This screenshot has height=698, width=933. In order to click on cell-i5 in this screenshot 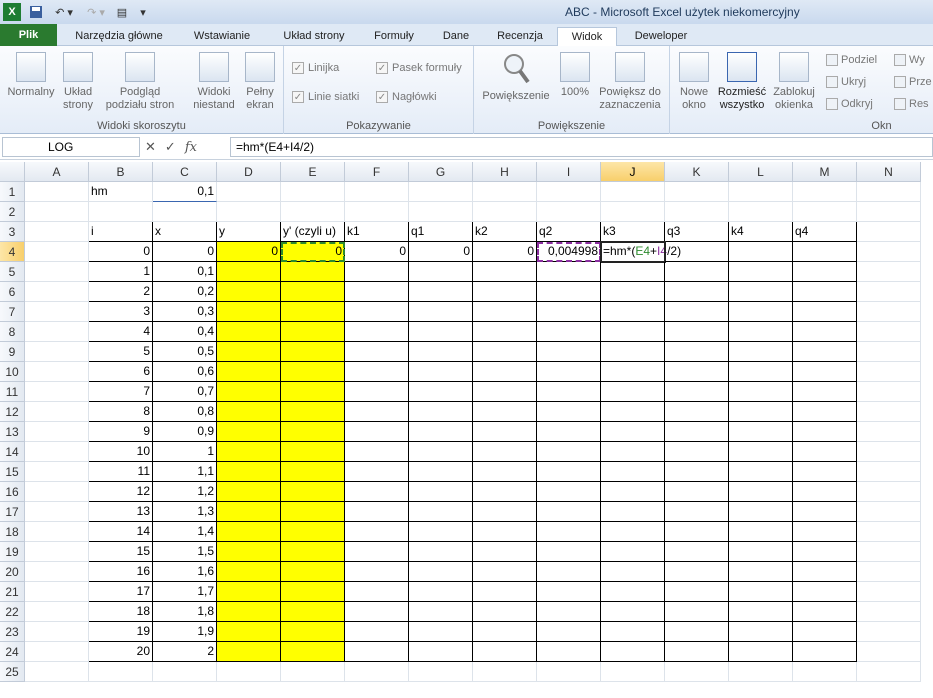, I will do `click(569, 272)`.